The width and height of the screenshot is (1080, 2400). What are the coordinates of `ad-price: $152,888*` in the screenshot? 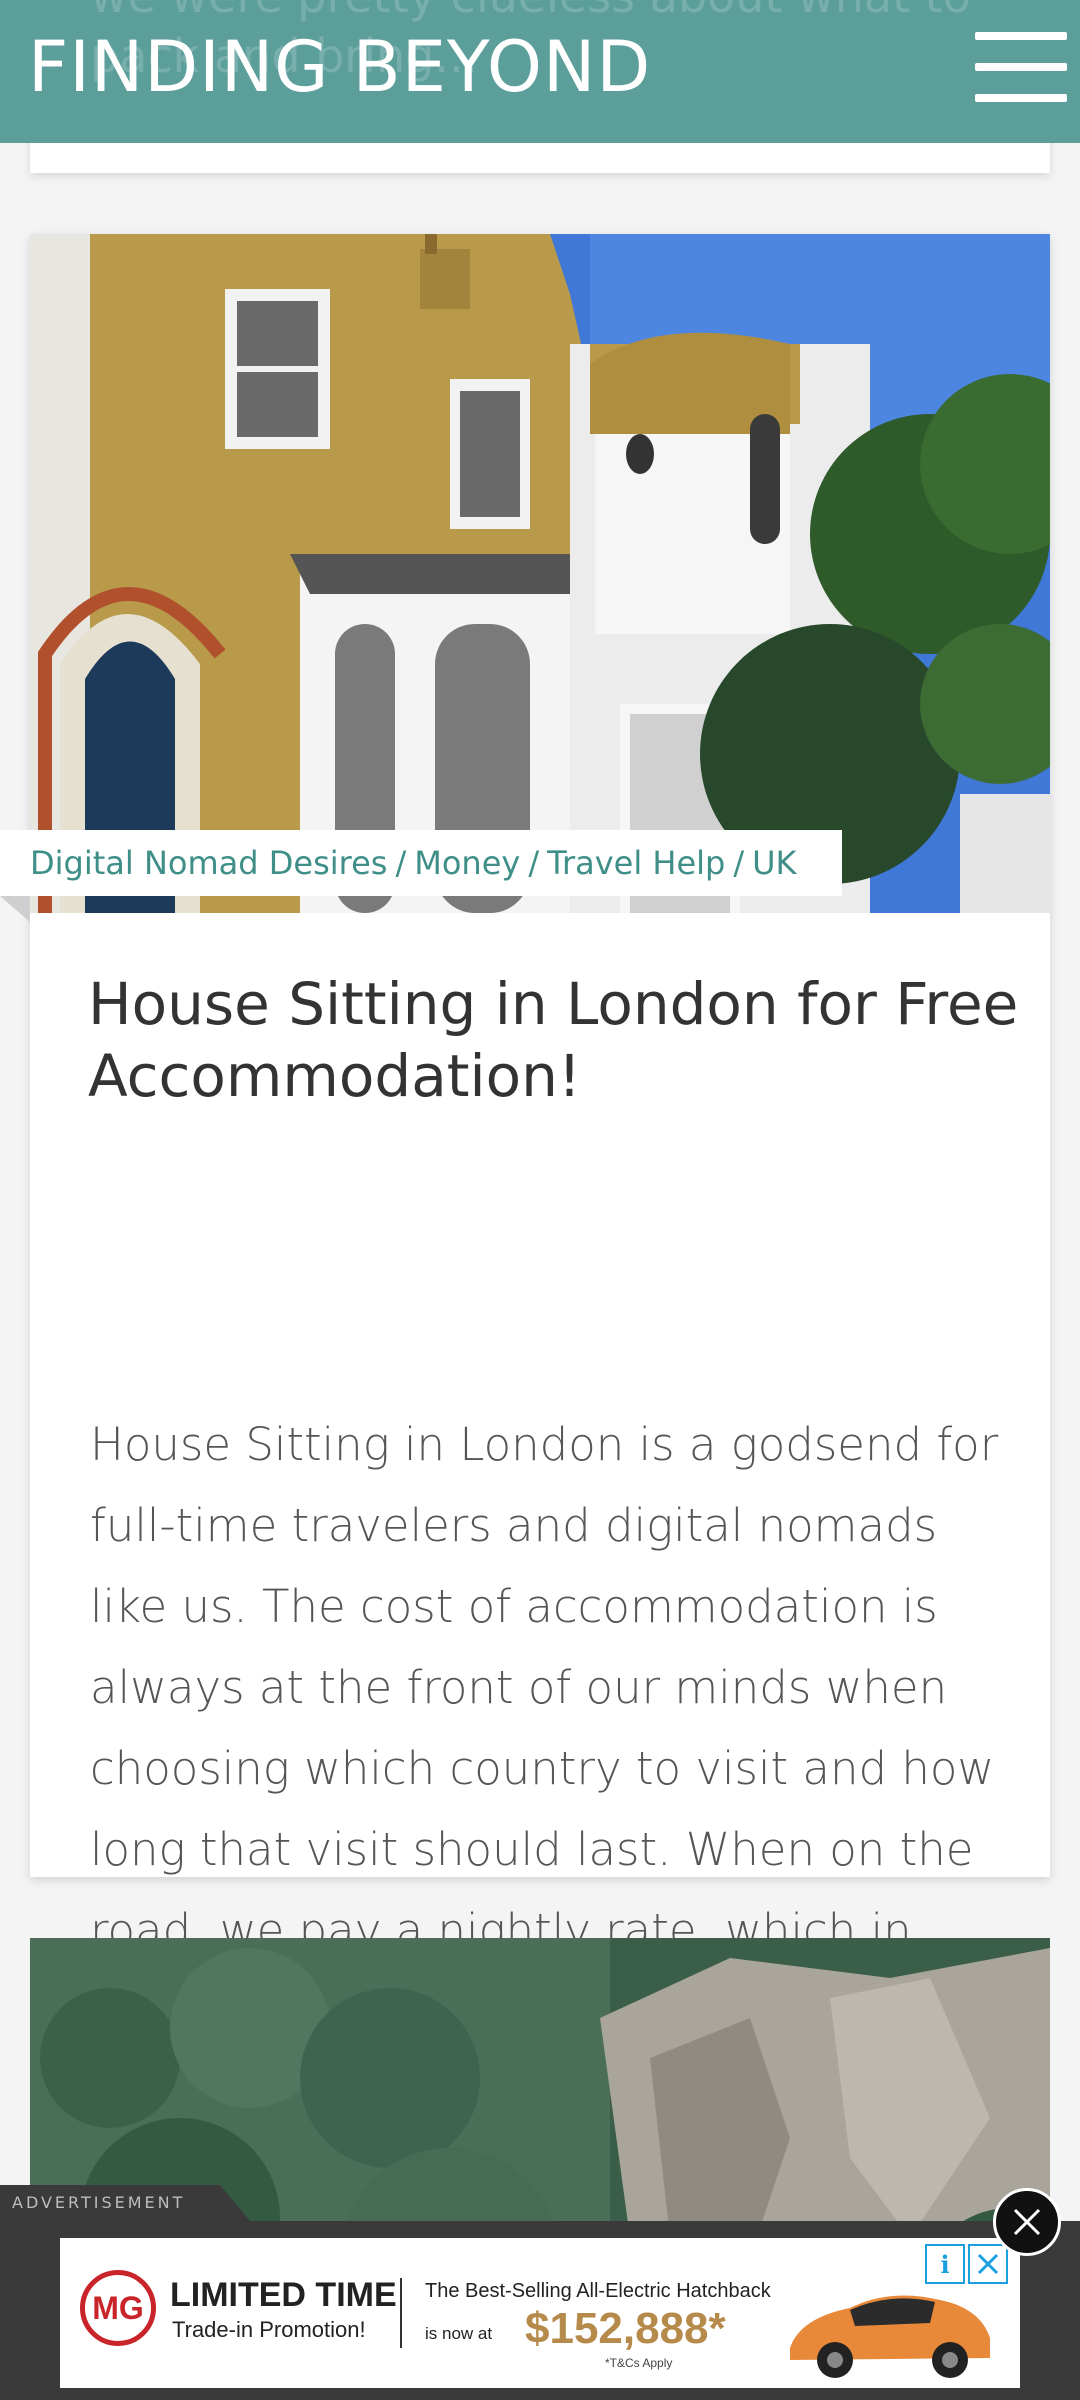 It's located at (625, 2328).